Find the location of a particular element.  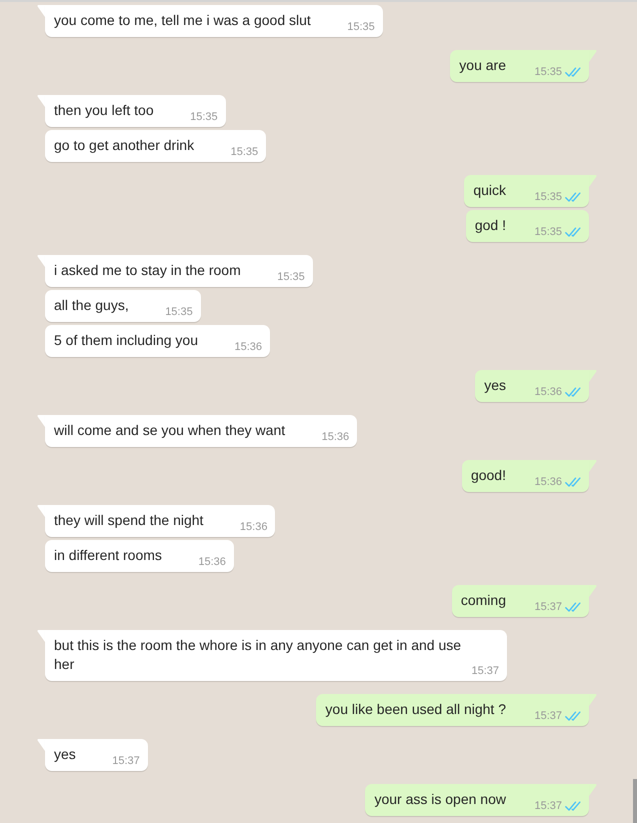

message-text: but this is the room the whore is in any anyone can get in and use her is located at coordinates (258, 654).